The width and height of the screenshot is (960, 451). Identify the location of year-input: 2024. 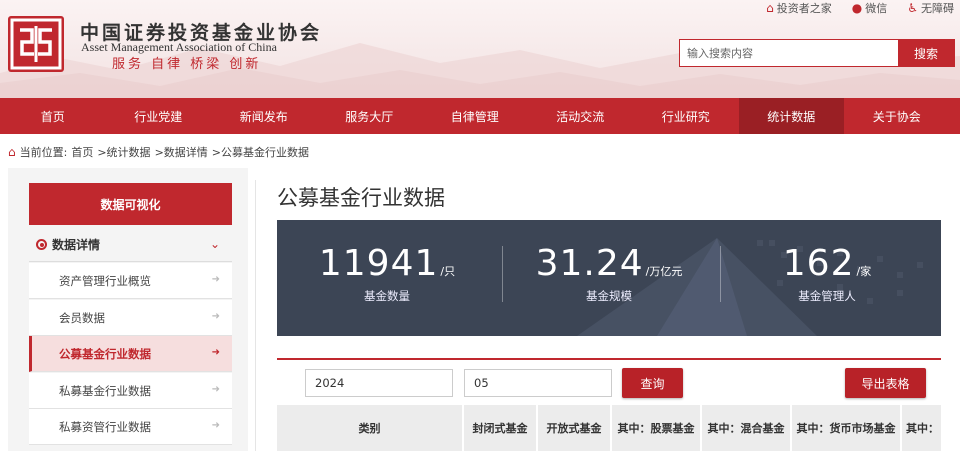
(379, 383).